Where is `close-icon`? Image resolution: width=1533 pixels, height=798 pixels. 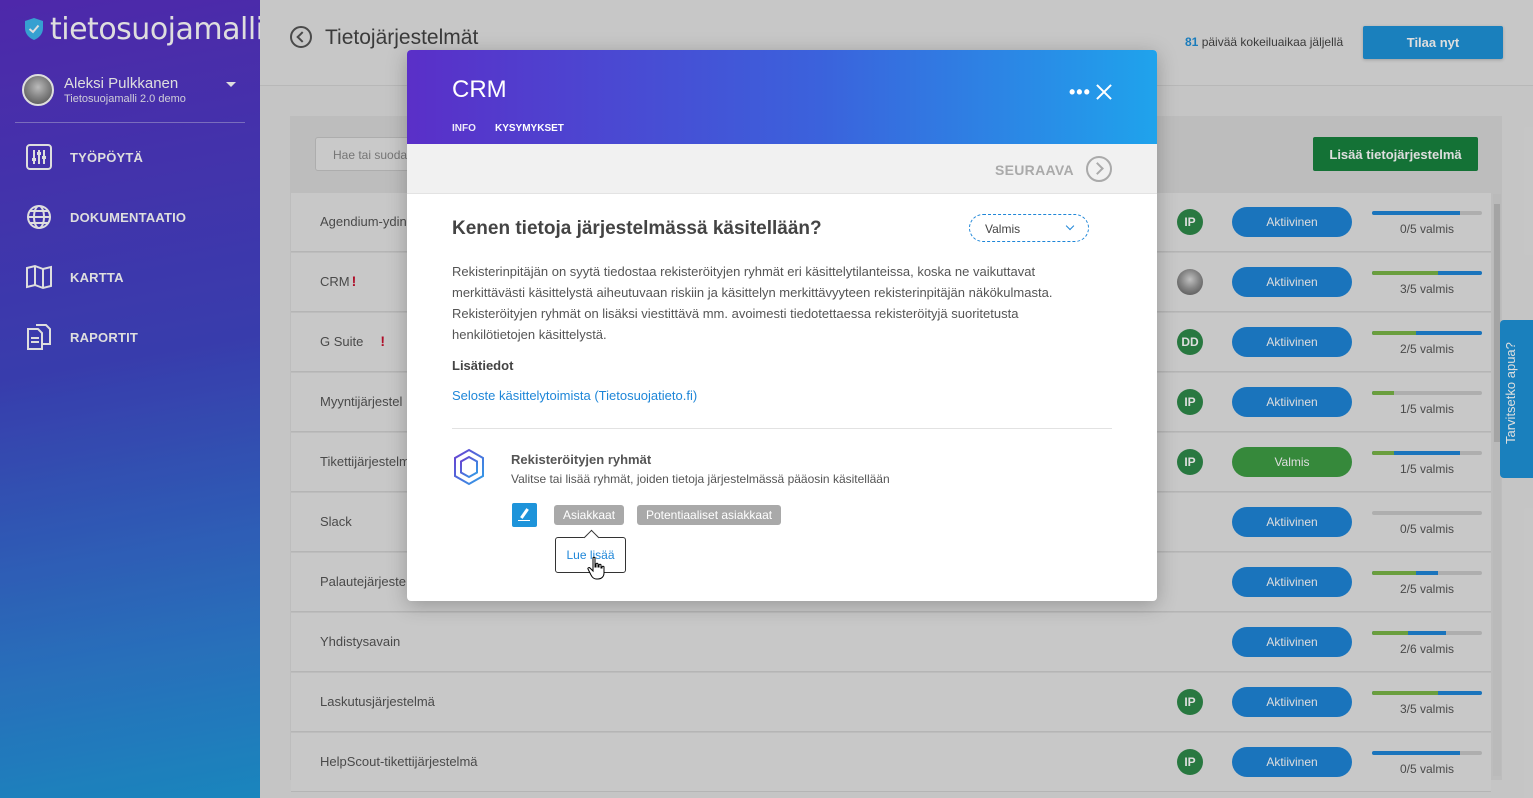
close-icon is located at coordinates (1104, 92).